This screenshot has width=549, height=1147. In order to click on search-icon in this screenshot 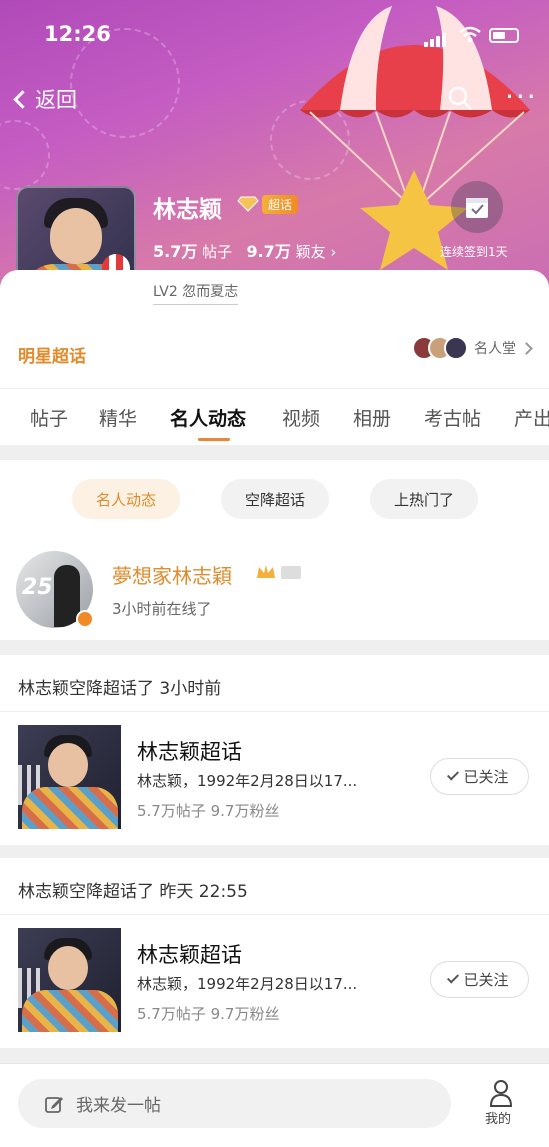, I will do `click(460, 98)`.